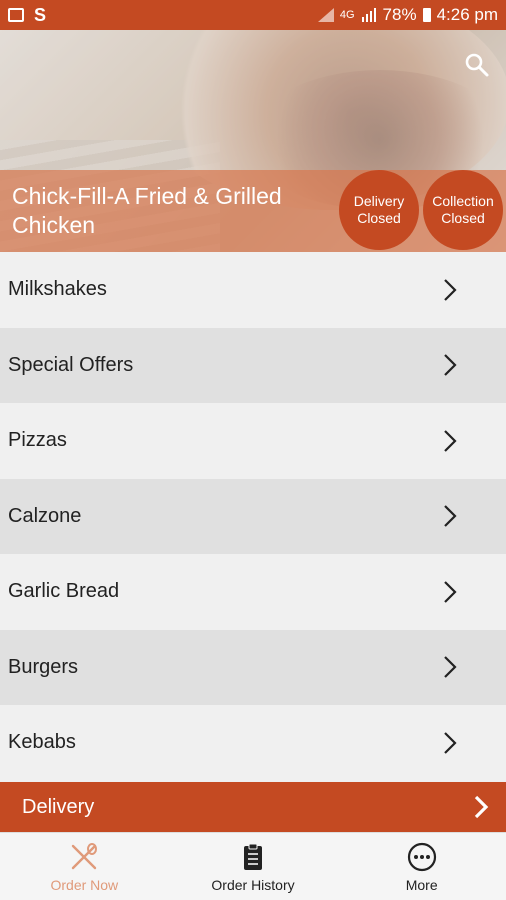 The height and width of the screenshot is (900, 506). Describe the element at coordinates (84, 884) in the screenshot. I see `nav-order-now-label: Order Now` at that location.